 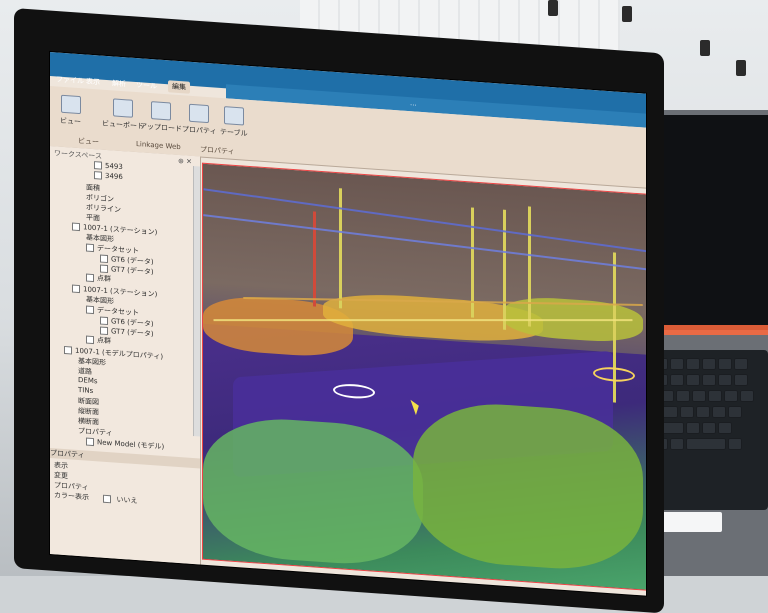 I want to click on checkbox, so click(x=107, y=499).